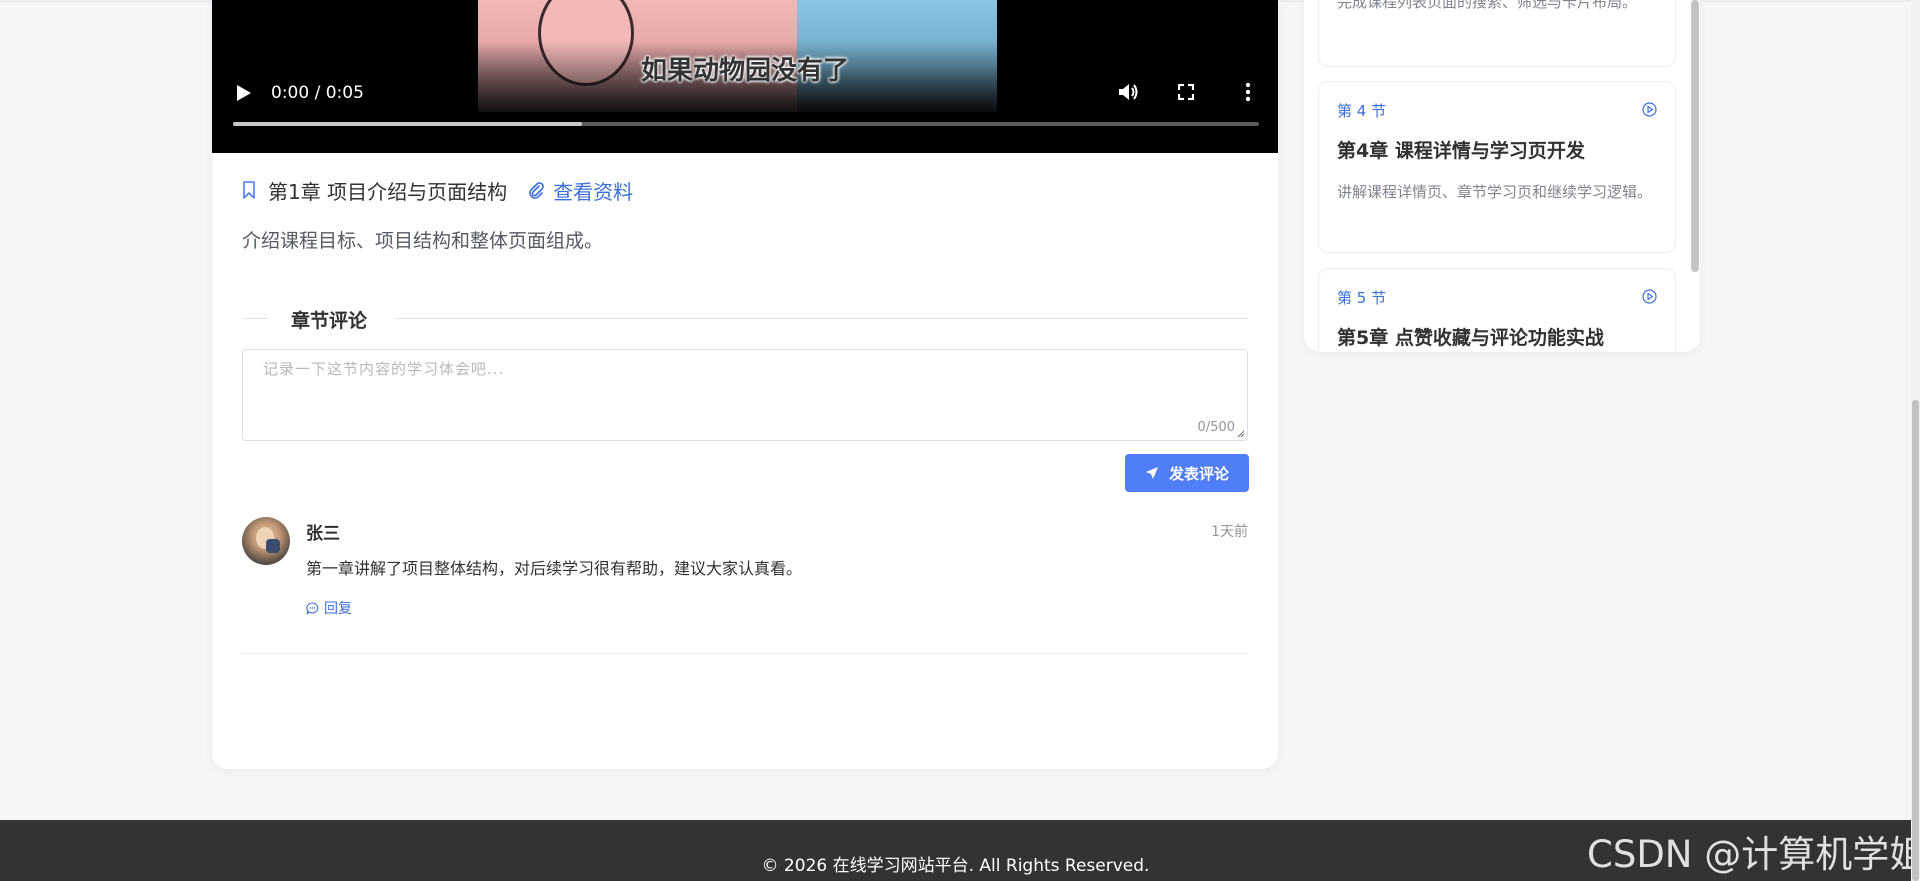 The width and height of the screenshot is (1920, 881). Describe the element at coordinates (273, 546) in the screenshot. I see `avatar-object` at that location.